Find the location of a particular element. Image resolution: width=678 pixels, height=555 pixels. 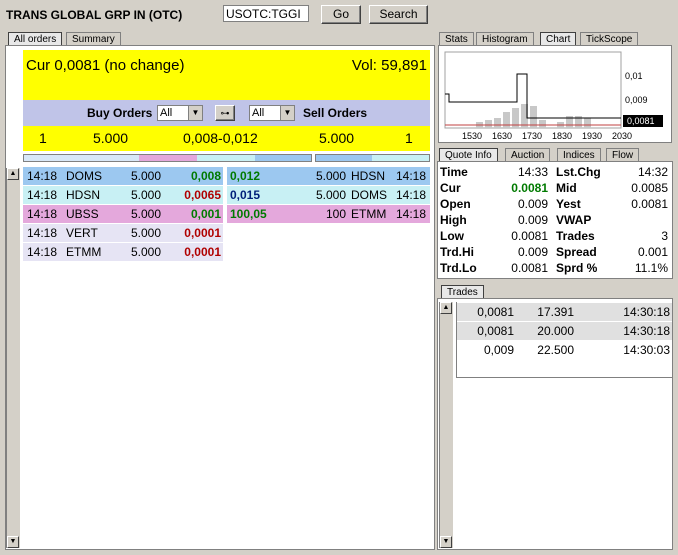

quote-label: Yest is located at coordinates (568, 204).